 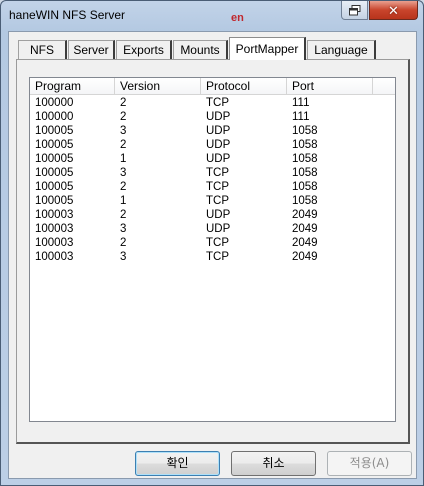 What do you see at coordinates (273, 463) in the screenshot?
I see `cancel-button: 취소` at bounding box center [273, 463].